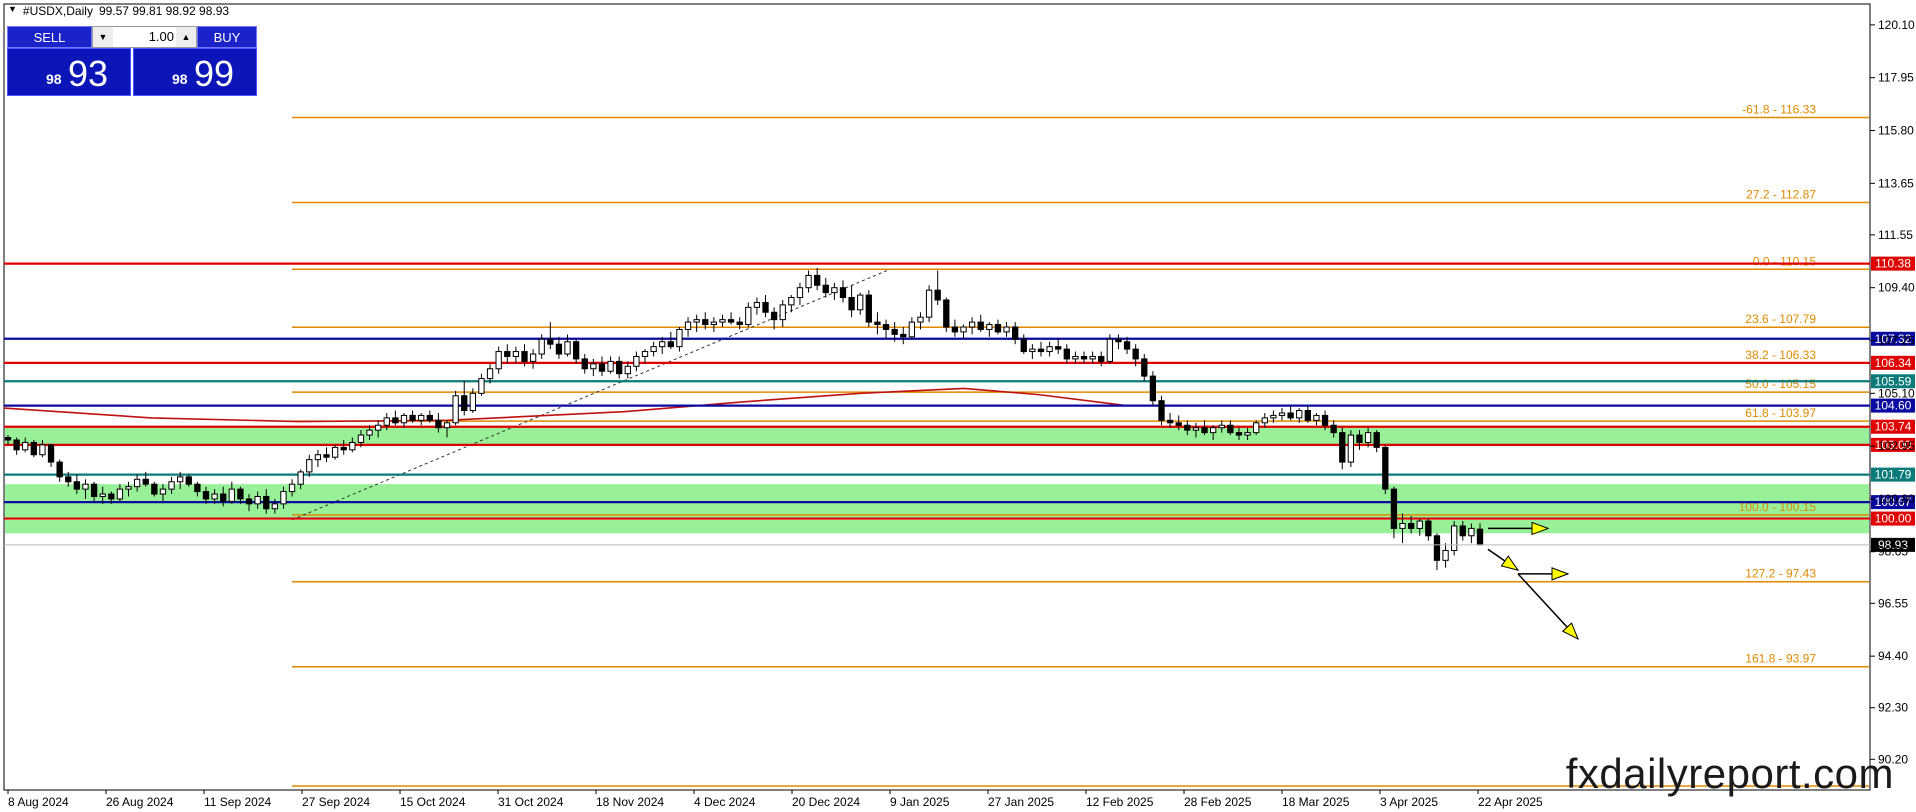 The image size is (1916, 812). Describe the element at coordinates (186, 37) in the screenshot. I see `chevron-up-icon: ▲` at that location.